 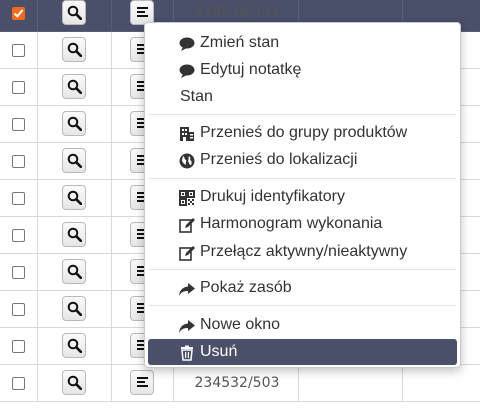 I want to click on menu-item-print-identifiers: Drukuj identyfikatory, so click(x=302, y=197).